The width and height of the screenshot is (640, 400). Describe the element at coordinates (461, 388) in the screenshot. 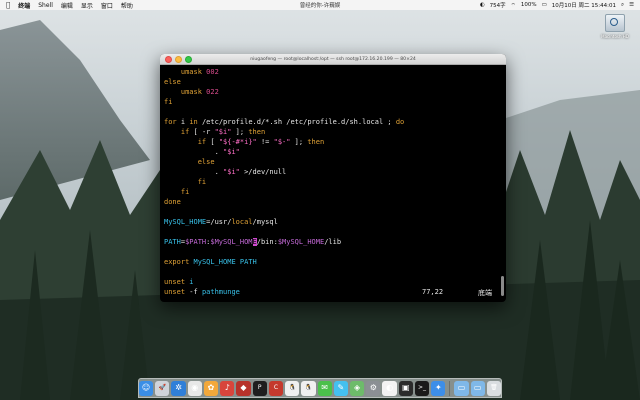

I see `downloads-folder-icon: ▭` at that location.